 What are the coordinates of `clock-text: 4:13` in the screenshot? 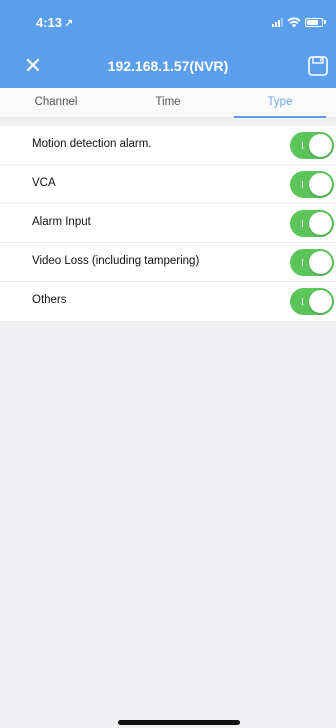 It's located at (49, 22).